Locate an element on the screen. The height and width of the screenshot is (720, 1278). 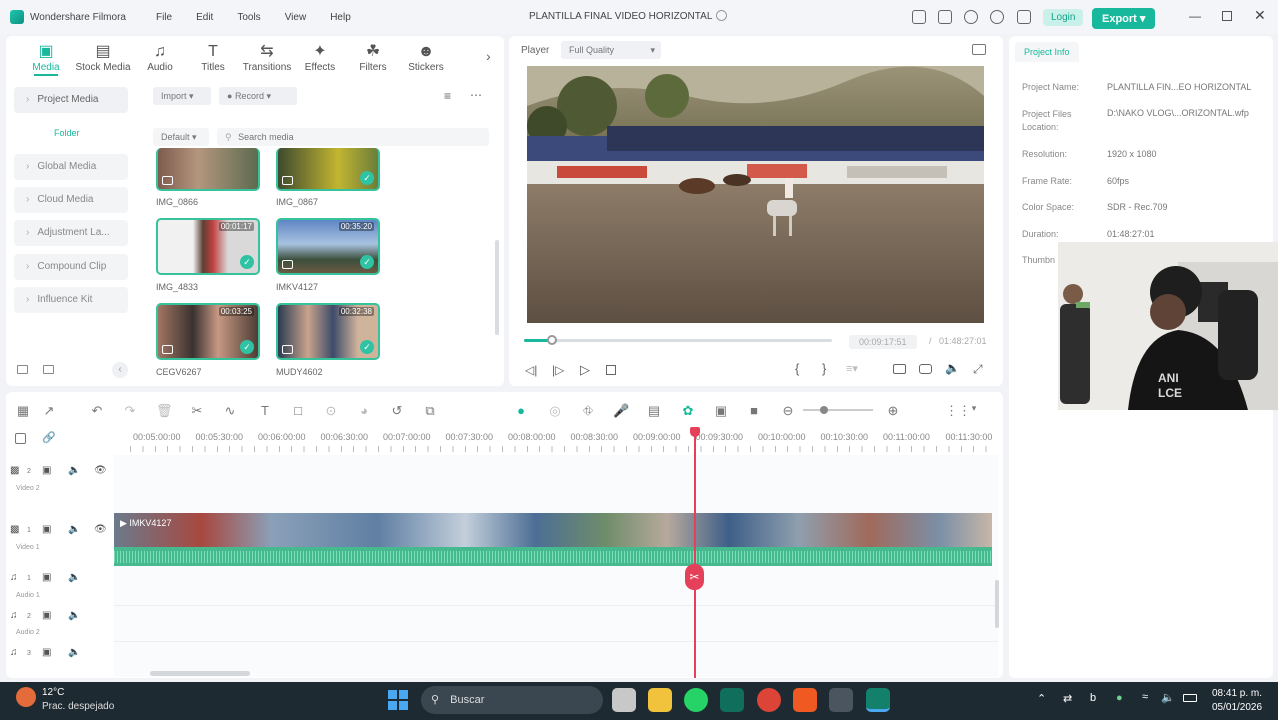
volume-icon: 🔈 is located at coordinates (952, 368).